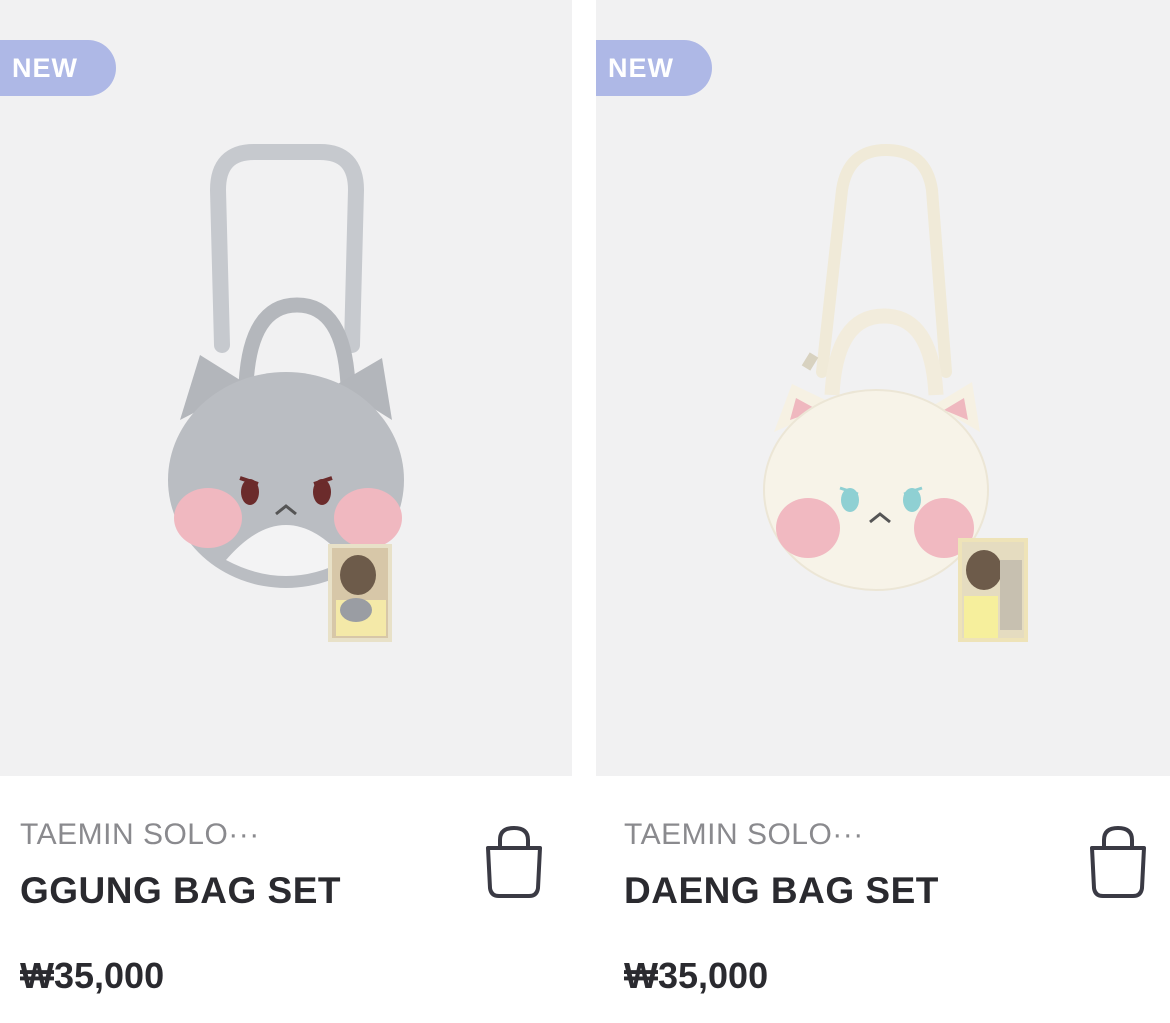 This screenshot has height=1023, width=1170. What do you see at coordinates (286, 393) in the screenshot?
I see `gray-cat-bag-image` at bounding box center [286, 393].